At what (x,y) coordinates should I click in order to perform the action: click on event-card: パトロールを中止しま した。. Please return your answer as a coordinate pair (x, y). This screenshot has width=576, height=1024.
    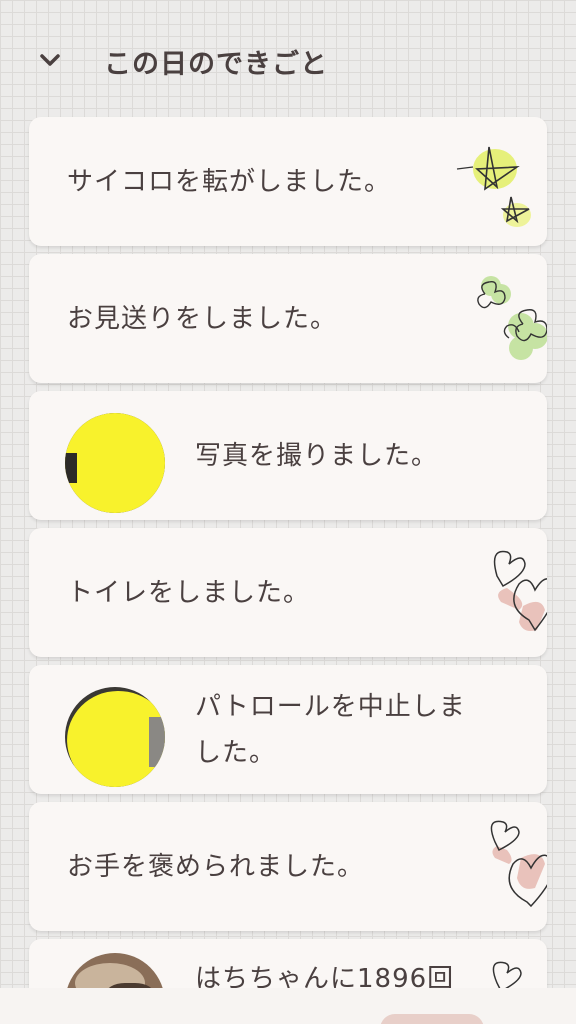
    Looking at the image, I should click on (288, 729).